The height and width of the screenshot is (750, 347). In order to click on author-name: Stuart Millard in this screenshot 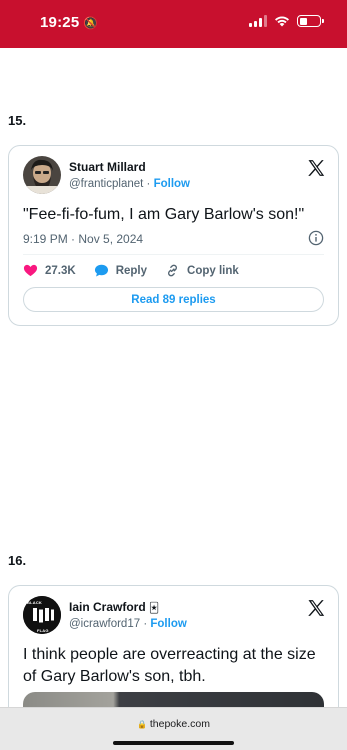, I will do `click(107, 167)`.